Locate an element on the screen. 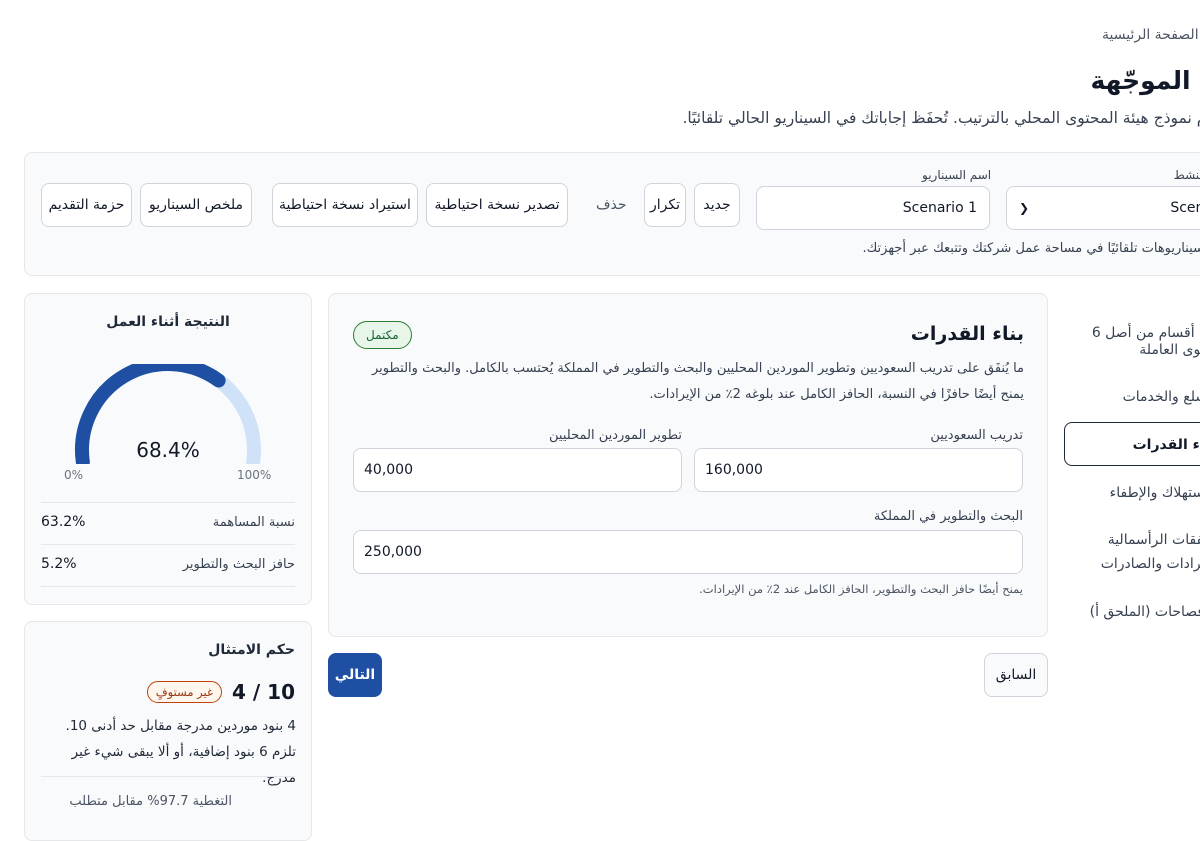 Image resolution: width=1200 pixels, height=841 pixels. compliance-badge: غير مستوفٍ is located at coordinates (184, 692).